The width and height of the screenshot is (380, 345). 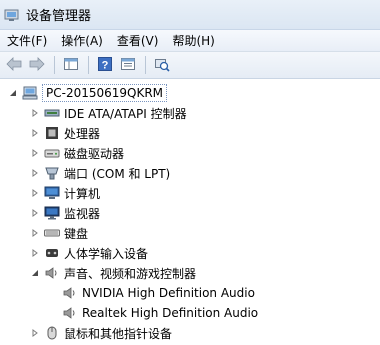 I want to click on scan-hardware-button, so click(x=162, y=65).